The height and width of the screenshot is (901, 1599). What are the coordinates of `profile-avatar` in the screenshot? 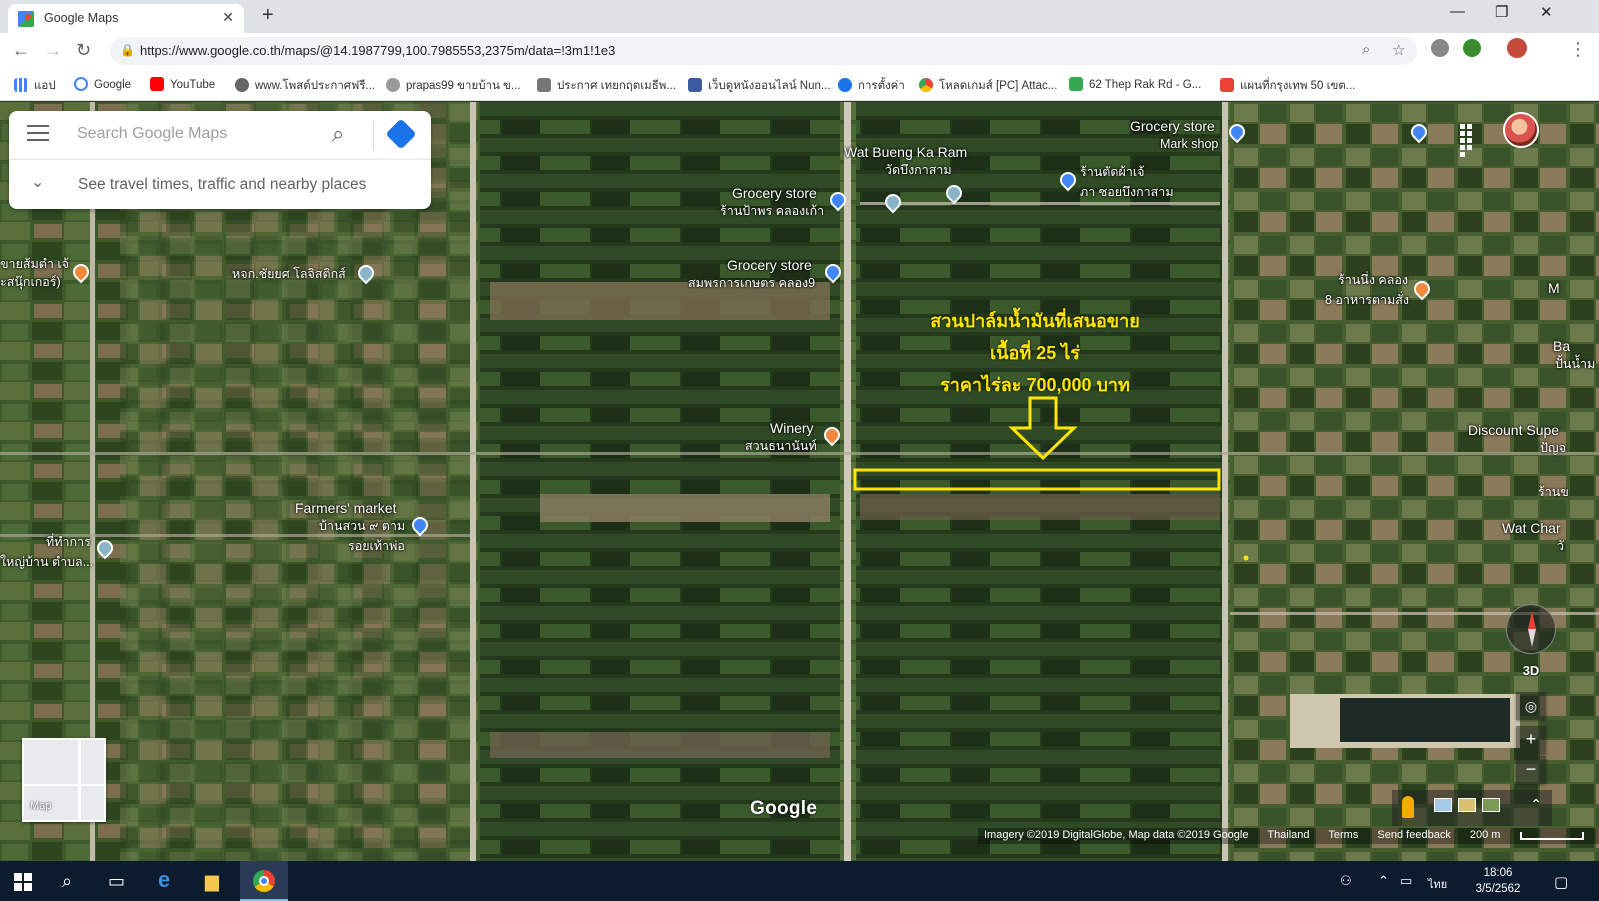 It's located at (1517, 48).